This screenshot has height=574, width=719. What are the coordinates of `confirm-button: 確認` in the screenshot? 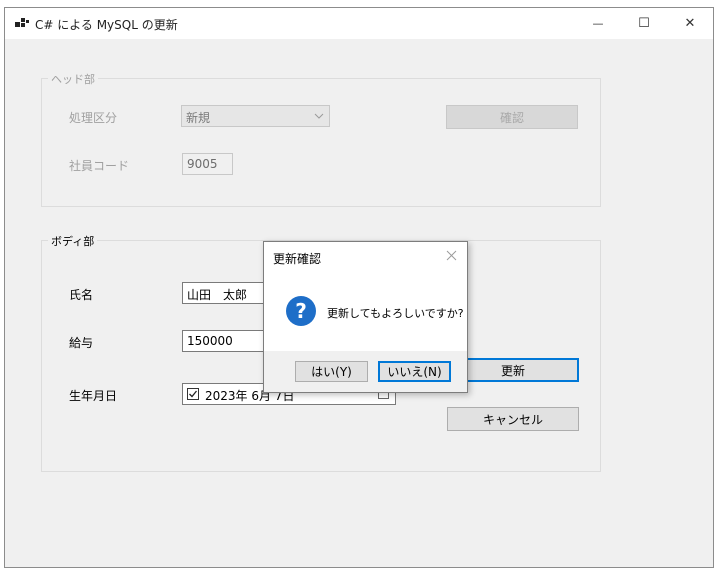 It's located at (512, 117).